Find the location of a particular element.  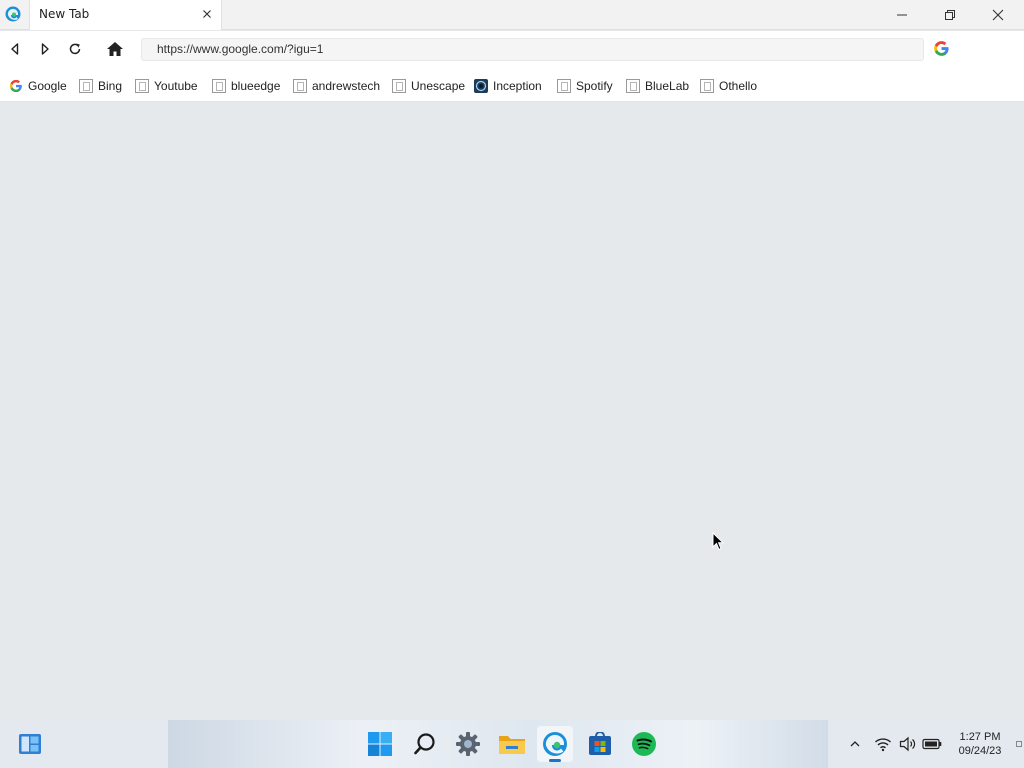

google-search-icon is located at coordinates (941, 48).